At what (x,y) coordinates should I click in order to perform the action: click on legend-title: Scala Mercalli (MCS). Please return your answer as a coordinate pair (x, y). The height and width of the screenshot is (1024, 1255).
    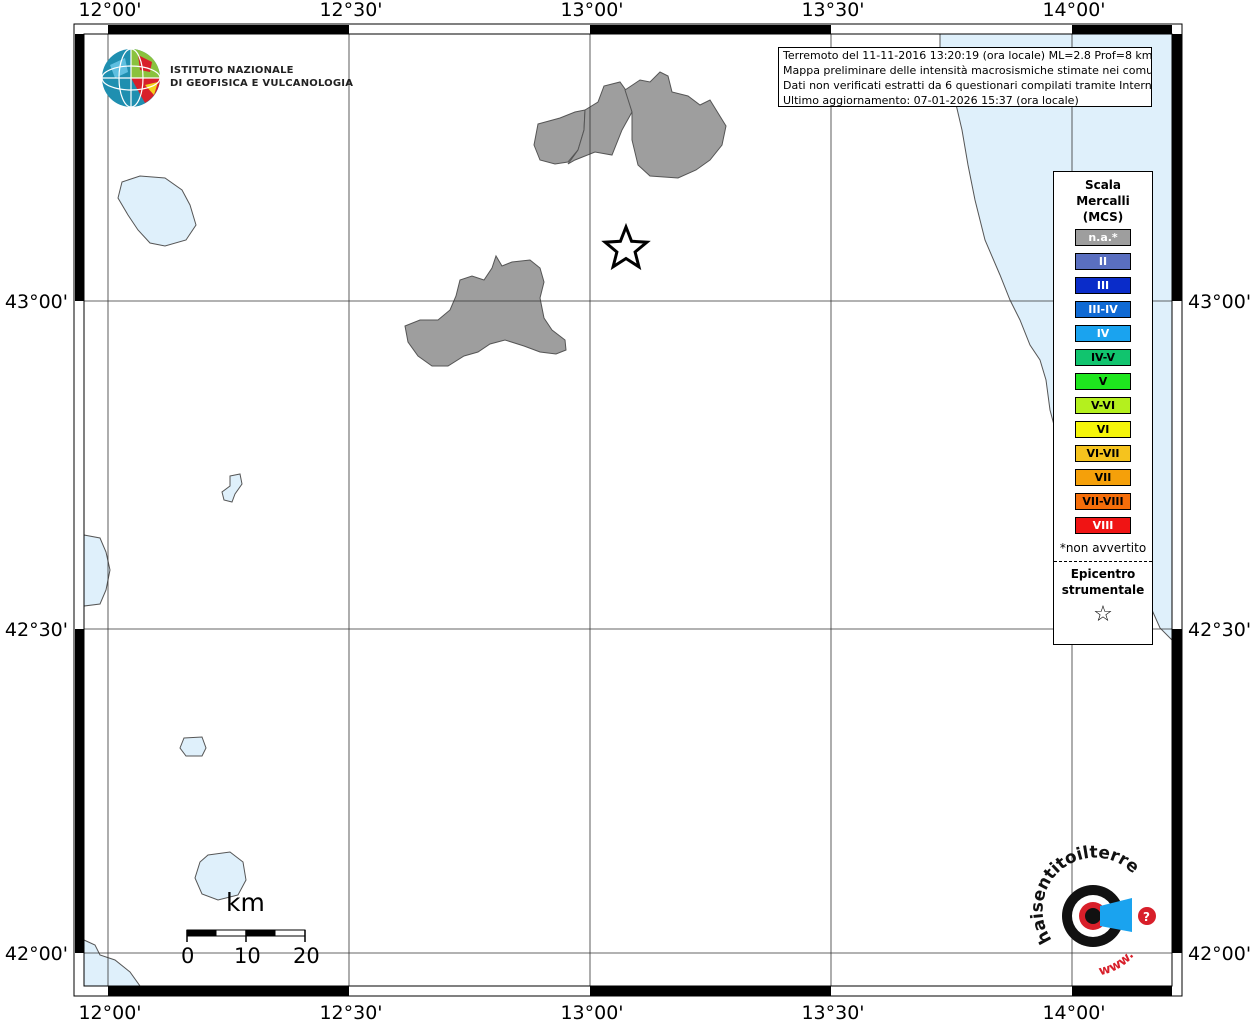
    Looking at the image, I should click on (1103, 201).